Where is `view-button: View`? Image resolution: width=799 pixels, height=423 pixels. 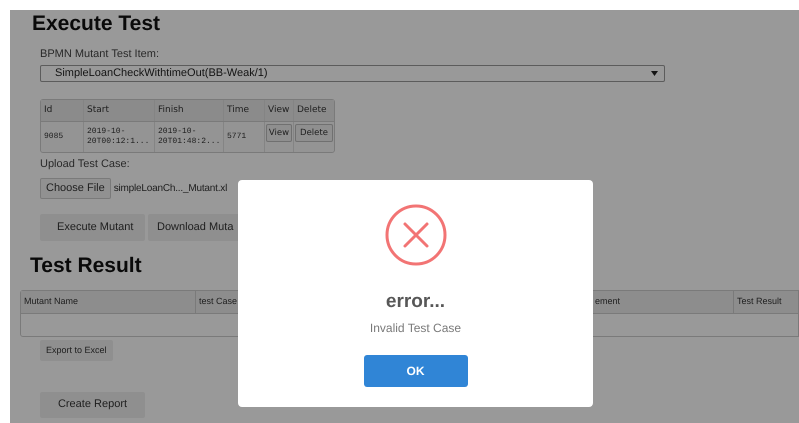
view-button: View is located at coordinates (279, 133).